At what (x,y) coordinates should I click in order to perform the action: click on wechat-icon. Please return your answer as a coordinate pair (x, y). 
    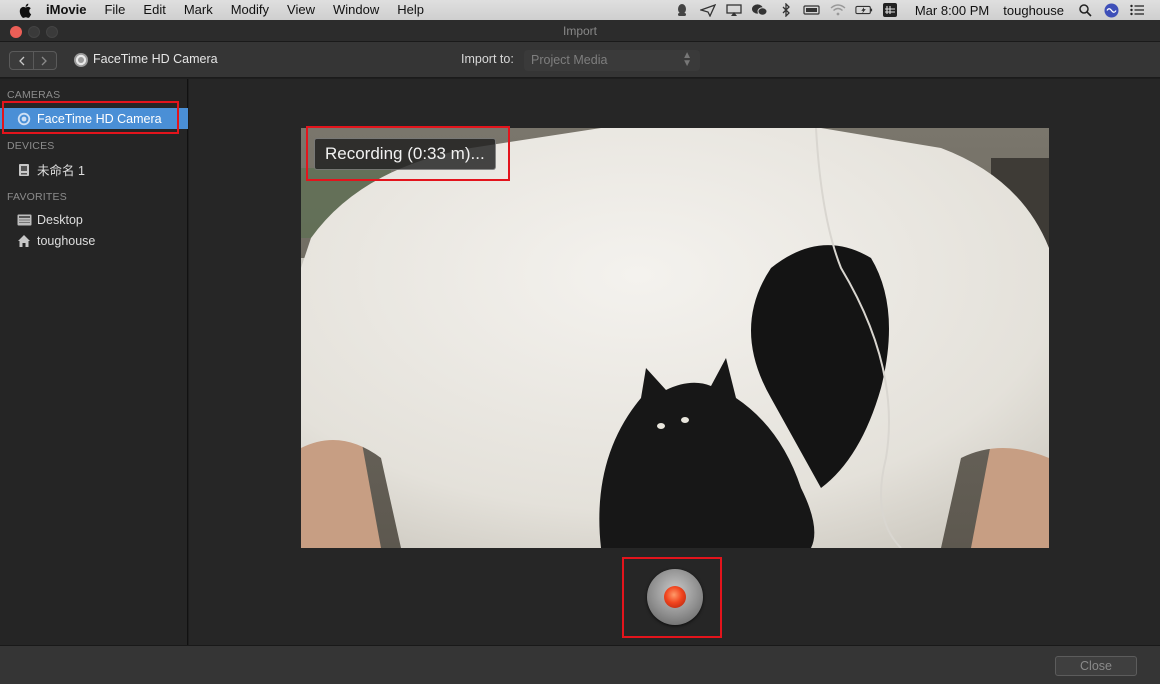
    Looking at the image, I should click on (760, 10).